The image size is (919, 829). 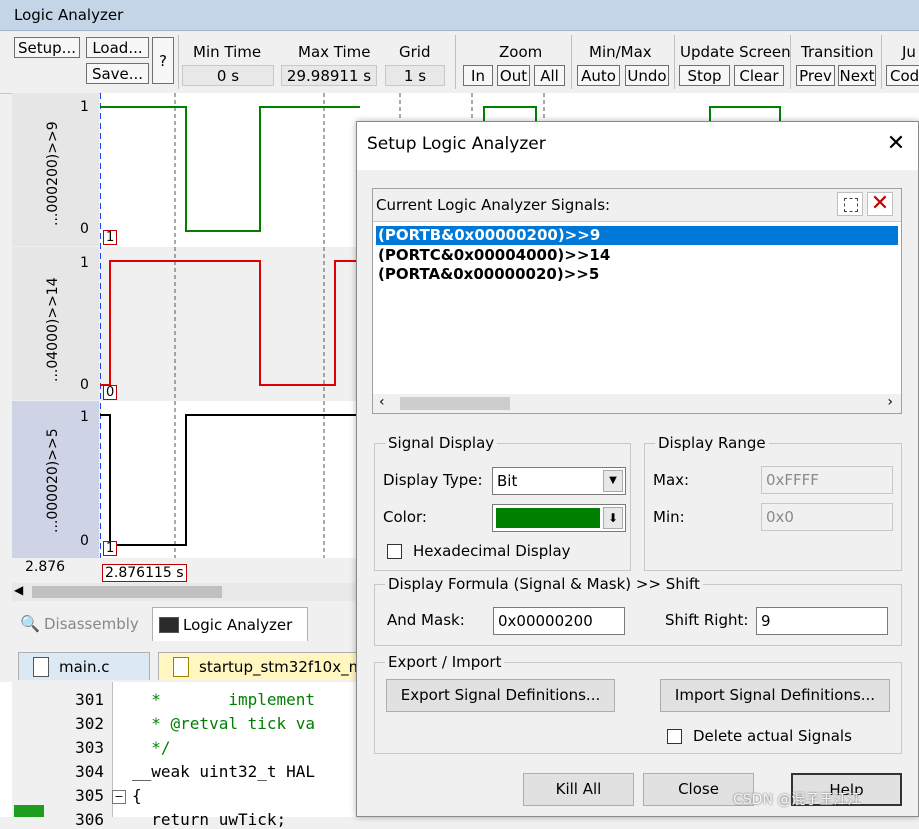 I want to click on signals-horizontal-scrollbar: ‹ ›, so click(x=637, y=403).